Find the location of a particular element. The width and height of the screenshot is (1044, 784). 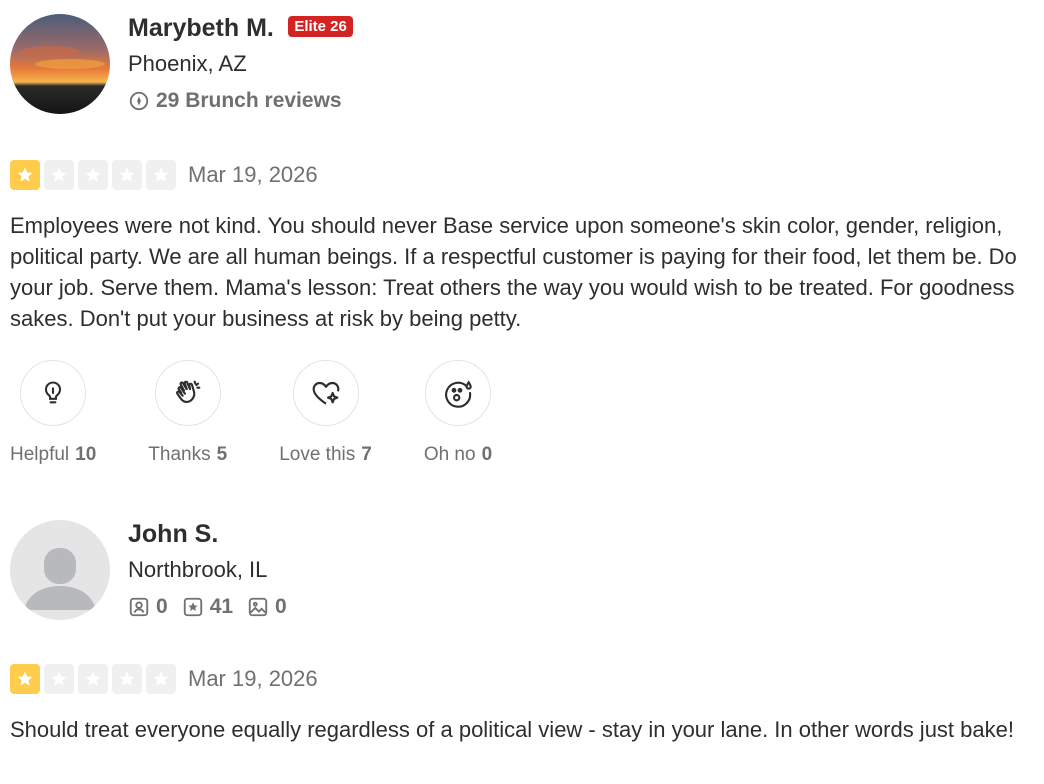

user-info: John S. Northbrook, IL 0 41 0 is located at coordinates (214, 569).